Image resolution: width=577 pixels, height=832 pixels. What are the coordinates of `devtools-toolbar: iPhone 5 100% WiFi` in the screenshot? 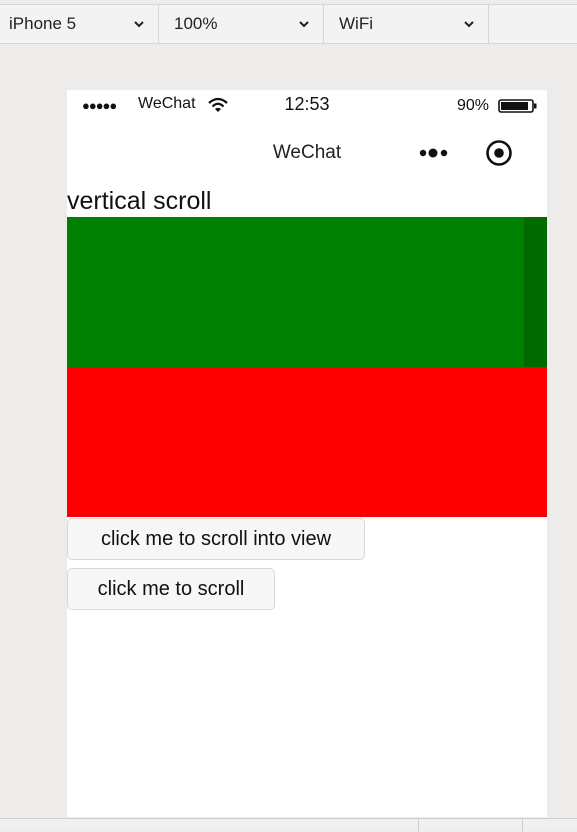 It's located at (288, 24).